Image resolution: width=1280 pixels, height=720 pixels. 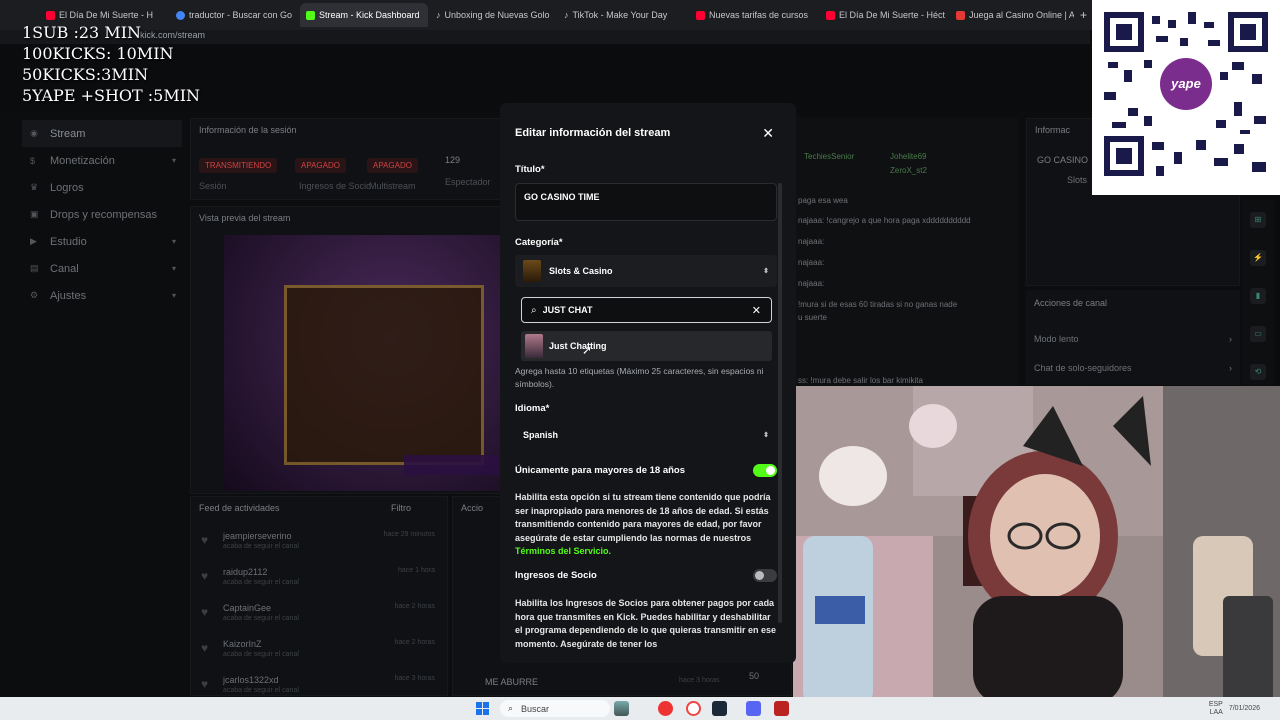 I want to click on partner-toggle, so click(x=765, y=575).